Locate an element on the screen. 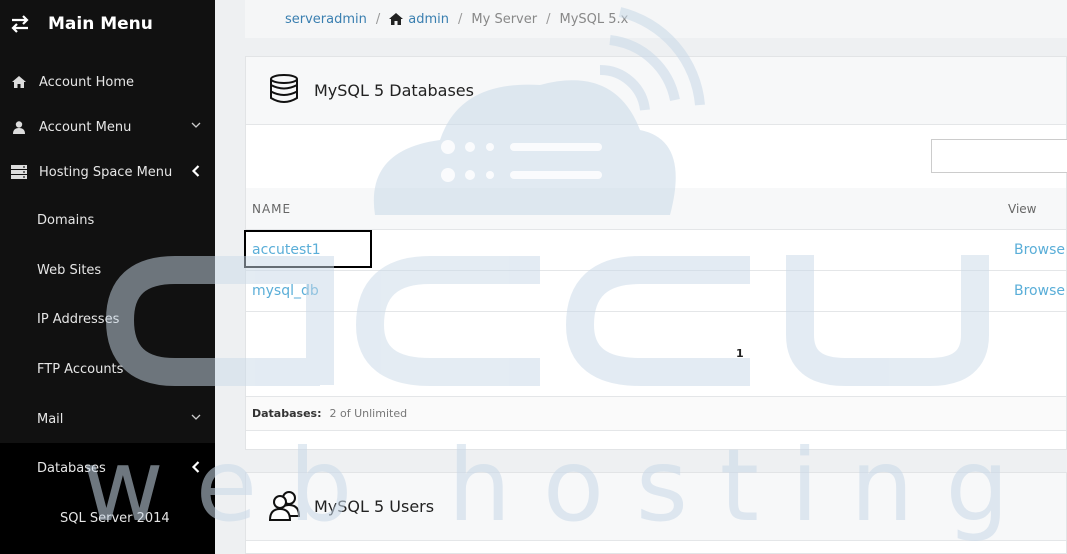 Image resolution: width=1067 pixels, height=554 pixels. sidebar-item-ip-addresses: IP Addresses is located at coordinates (107, 319).